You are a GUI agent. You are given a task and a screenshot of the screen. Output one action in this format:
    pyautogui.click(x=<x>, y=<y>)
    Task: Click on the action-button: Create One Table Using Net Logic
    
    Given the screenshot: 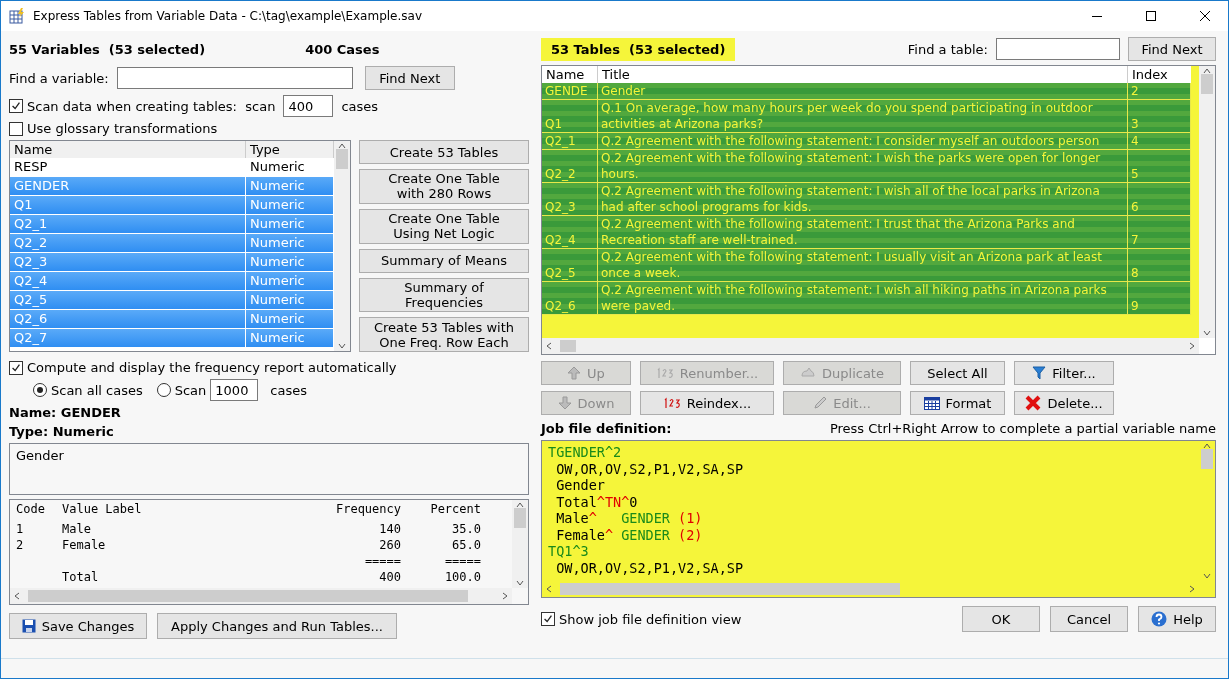 What is the action you would take?
    pyautogui.click(x=444, y=226)
    